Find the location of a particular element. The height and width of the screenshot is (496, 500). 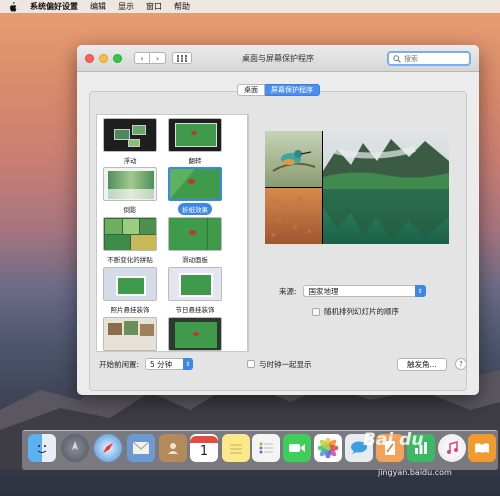

preview-image is located at coordinates (357, 187).